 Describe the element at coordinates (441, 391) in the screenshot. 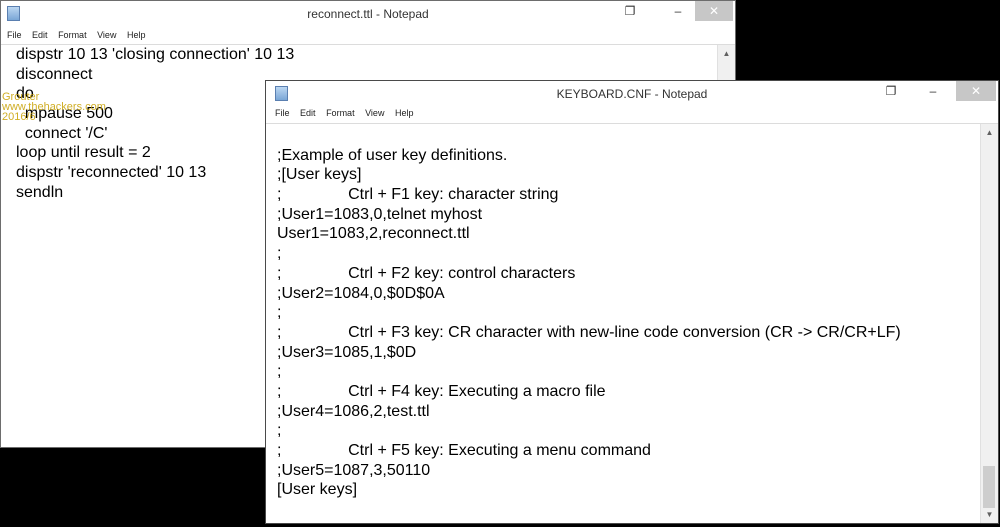

I see `text-line: ; Ctrl + F4 key: Executing a macro file` at that location.